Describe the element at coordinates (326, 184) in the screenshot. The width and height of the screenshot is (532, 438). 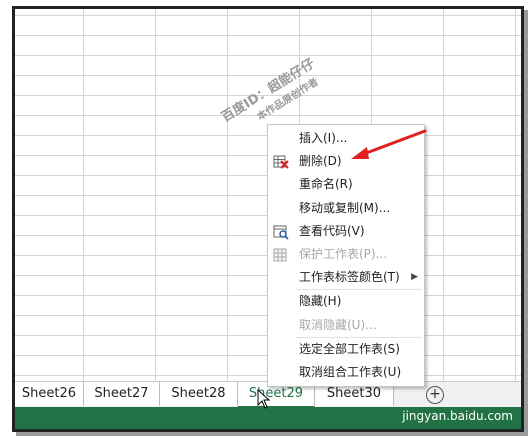
I see `menu-item-rename-label: 重命名(R)` at that location.